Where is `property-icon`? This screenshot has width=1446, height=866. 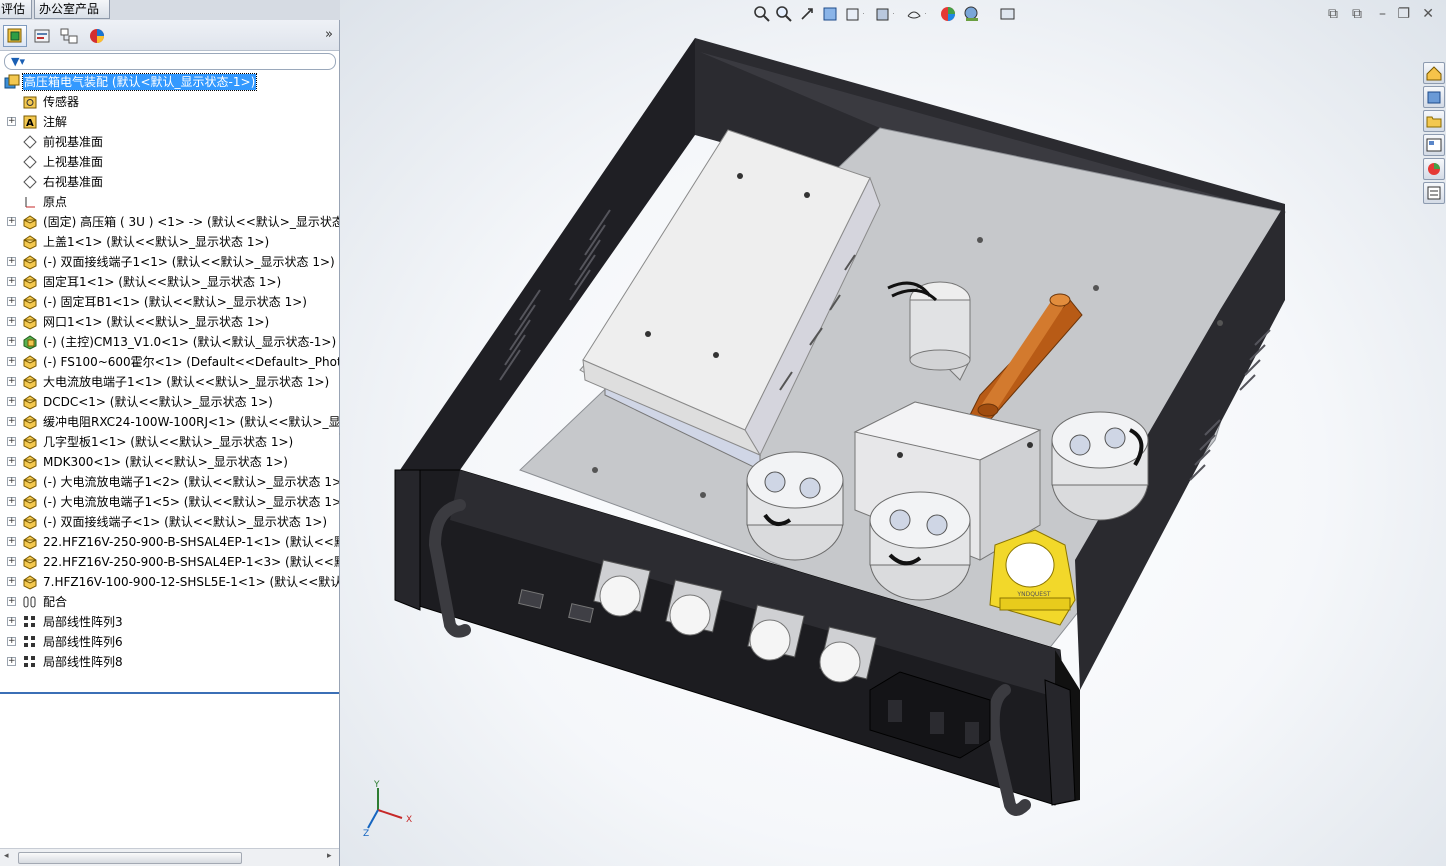
property-icon is located at coordinates (42, 36).